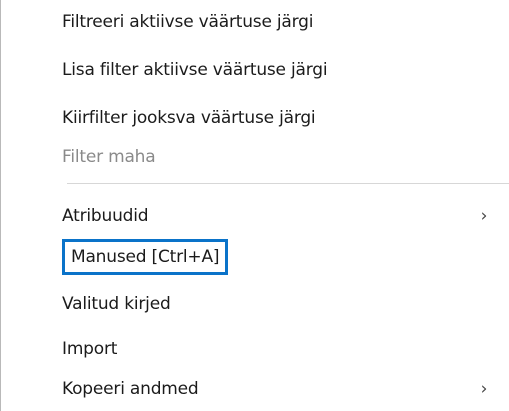  I want to click on menu-item-selected-records: Valitud kirjed, so click(116, 304).